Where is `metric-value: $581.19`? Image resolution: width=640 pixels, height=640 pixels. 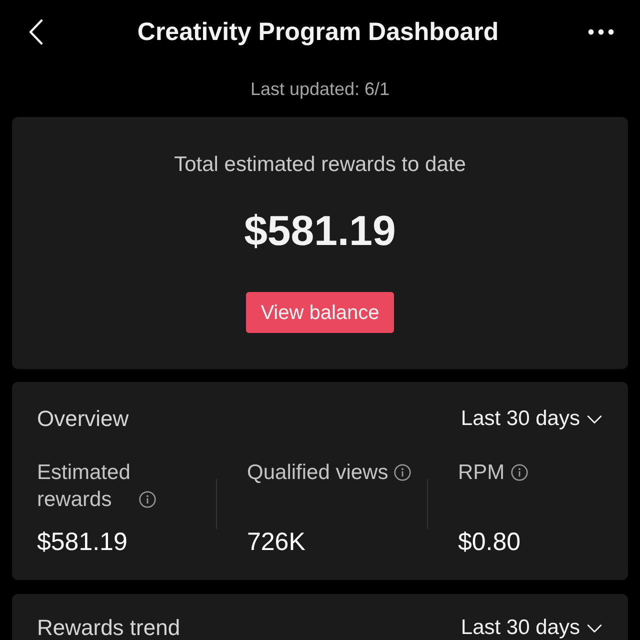
metric-value: $581.19 is located at coordinates (82, 542).